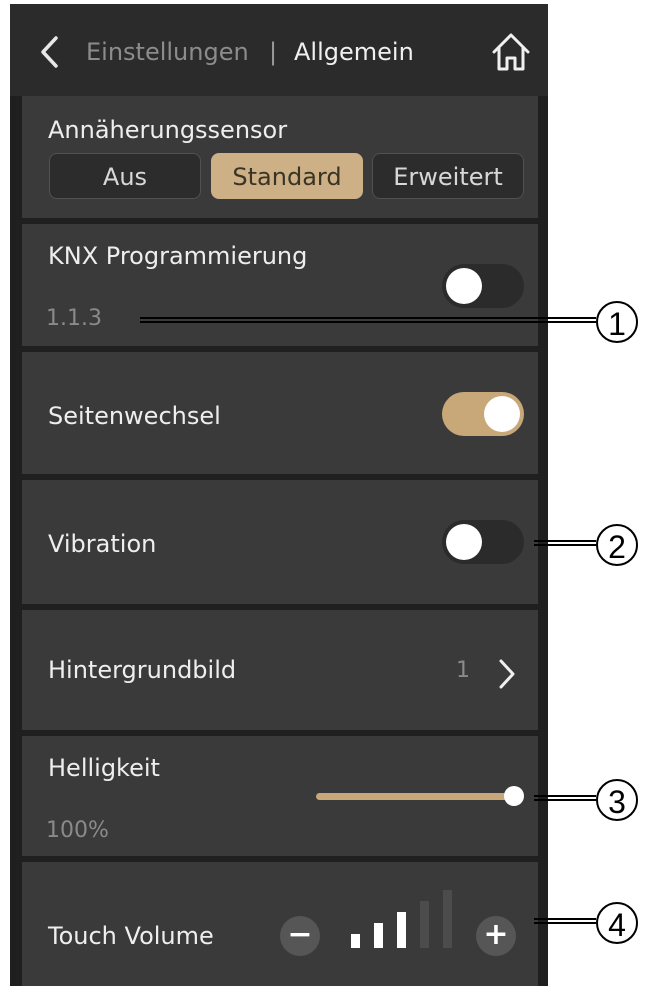 The width and height of the screenshot is (648, 986). Describe the element at coordinates (125, 176) in the screenshot. I see `proximity-option-off: Aus` at that location.